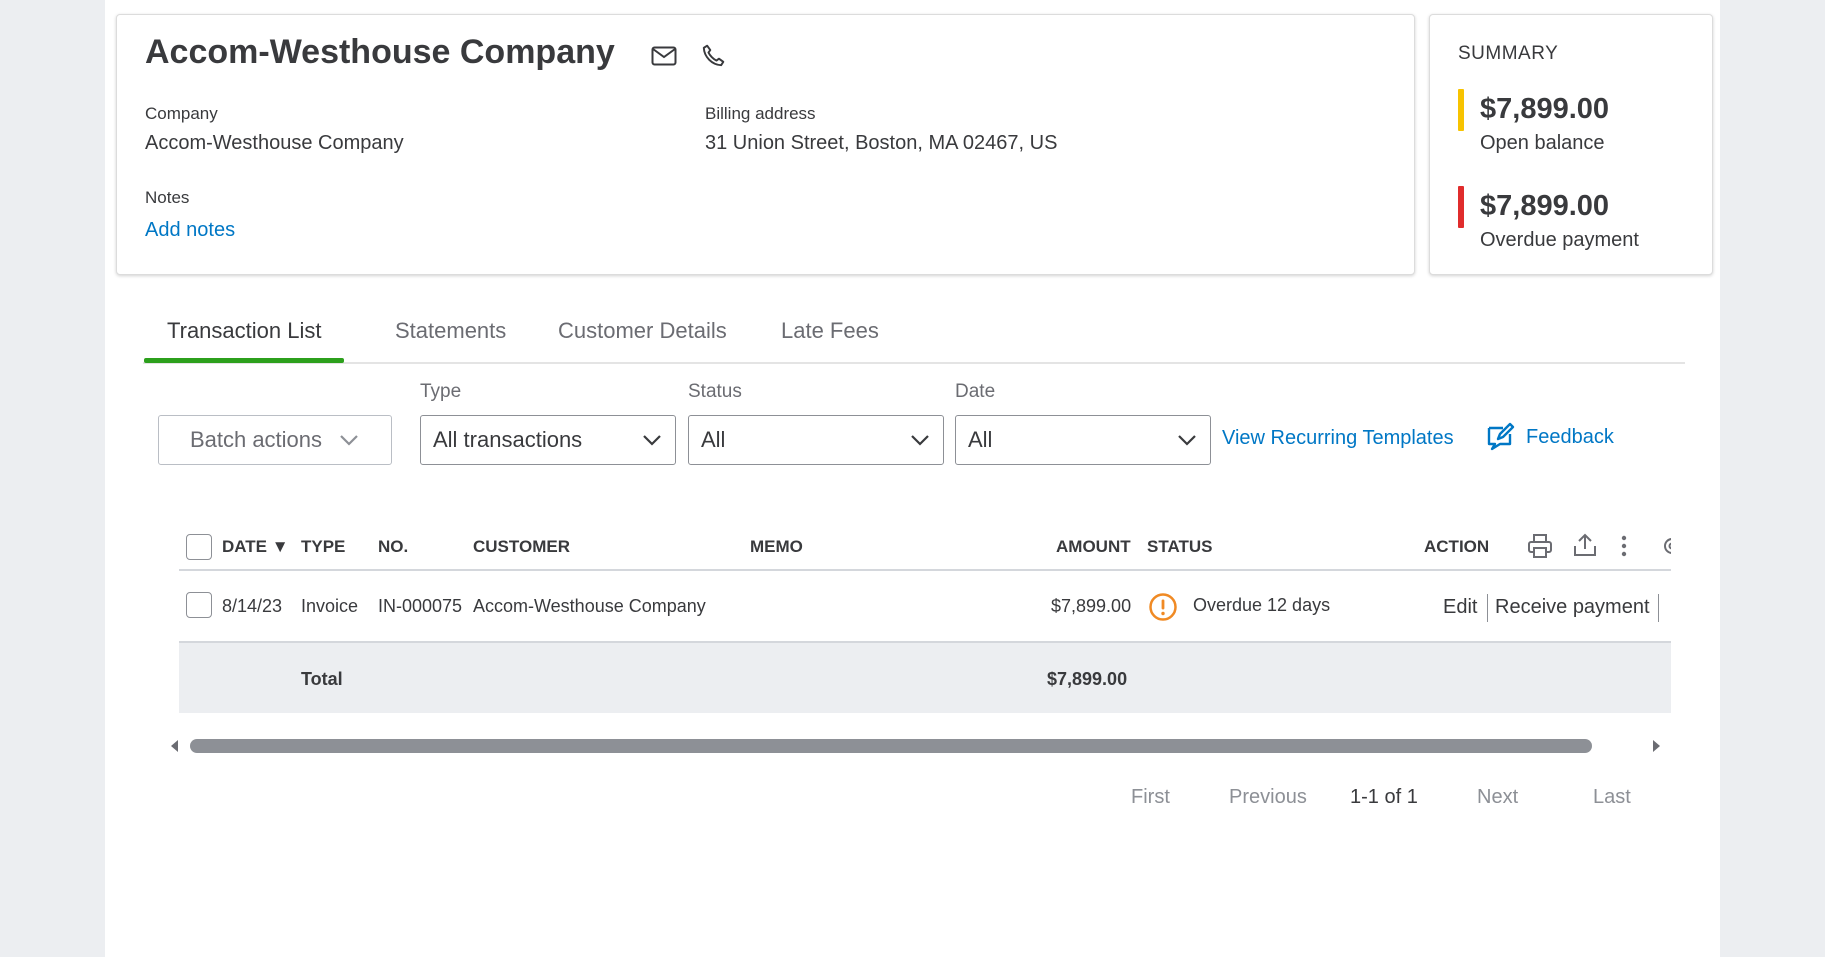 The image size is (1825, 957). What do you see at coordinates (441, 391) in the screenshot?
I see `type-filter-label: Type` at bounding box center [441, 391].